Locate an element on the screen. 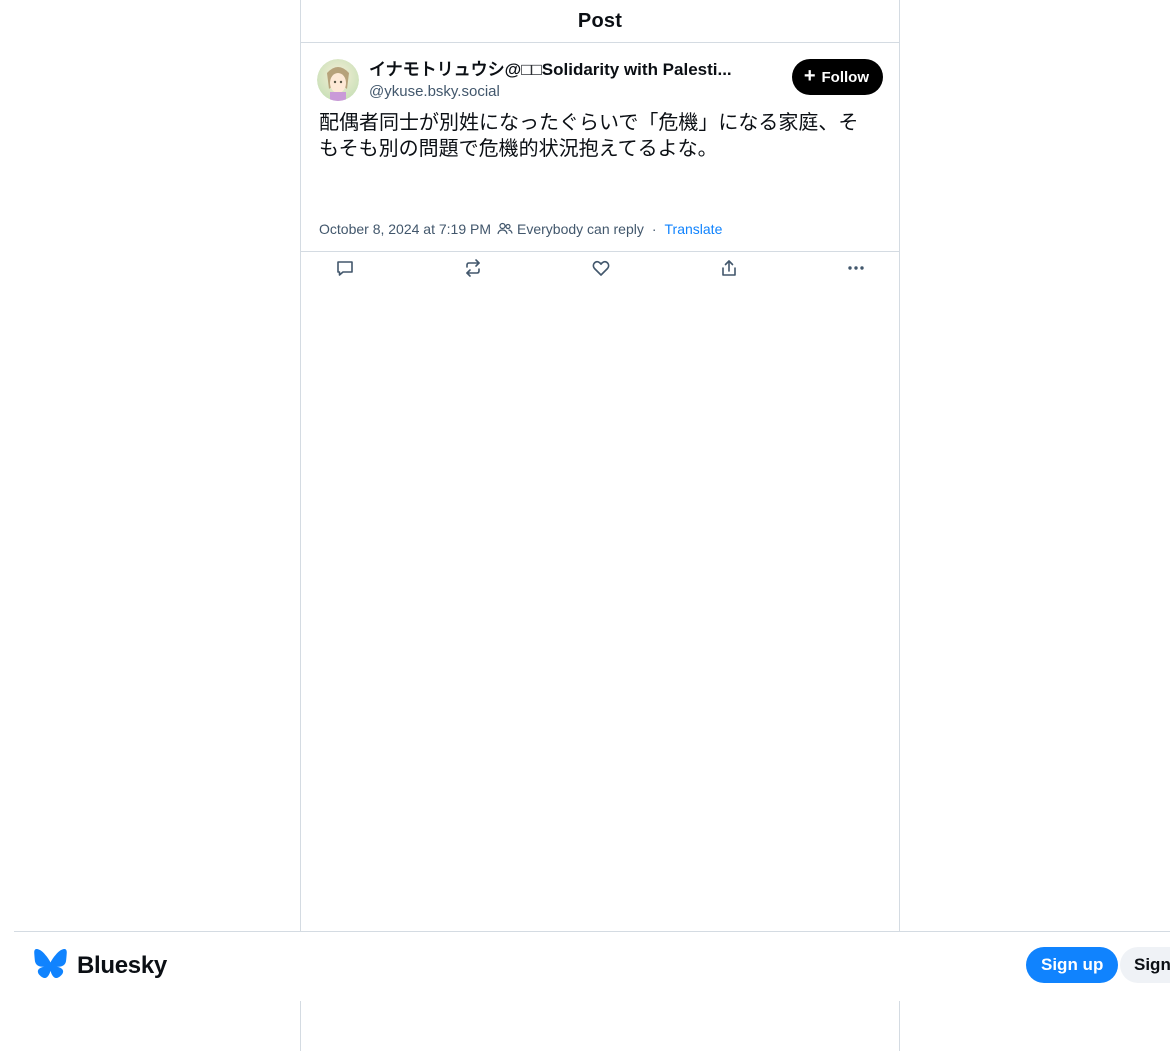 Image resolution: width=1170 pixels, height=1051 pixels. reply-icon is located at coordinates (345, 268).